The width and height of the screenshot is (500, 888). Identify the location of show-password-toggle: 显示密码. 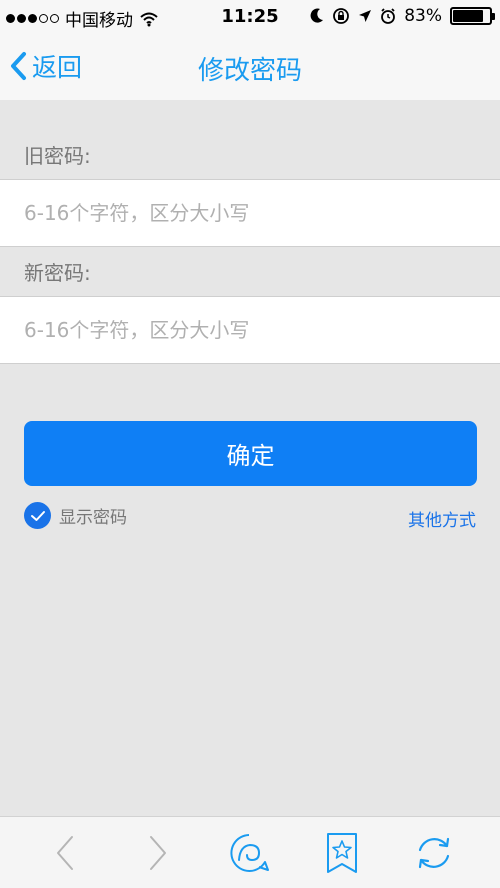
(75, 515).